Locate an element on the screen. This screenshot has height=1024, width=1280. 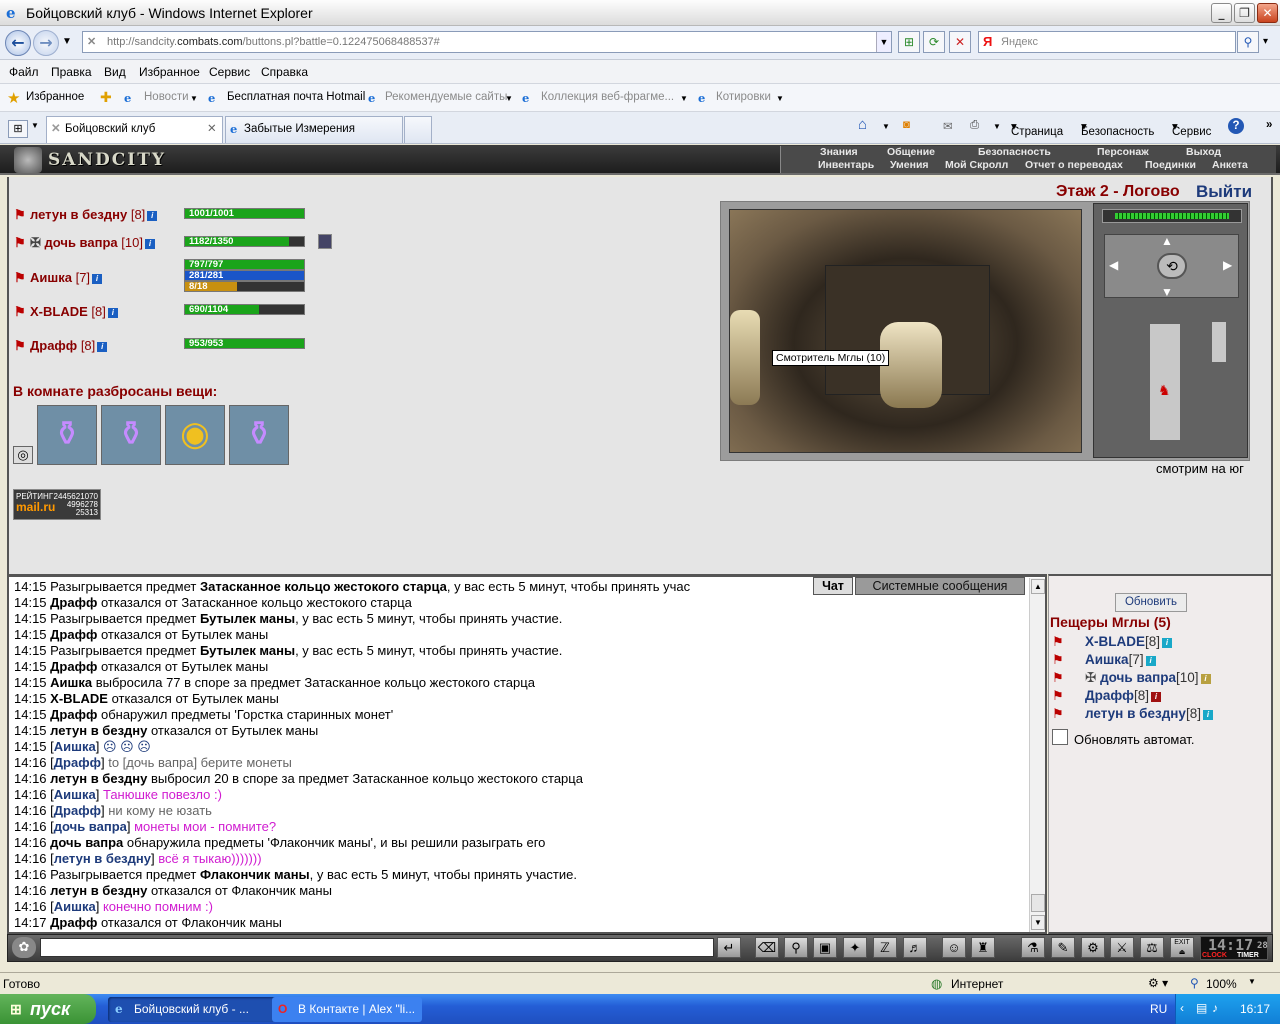
chat-input is located at coordinates (377, 947).